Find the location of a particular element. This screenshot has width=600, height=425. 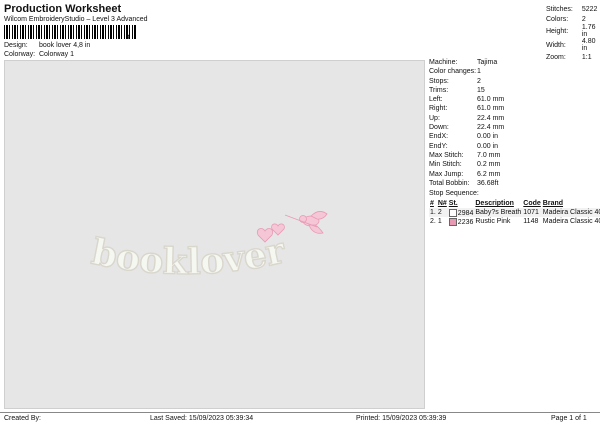

cell-needle: 2 is located at coordinates (442, 213).